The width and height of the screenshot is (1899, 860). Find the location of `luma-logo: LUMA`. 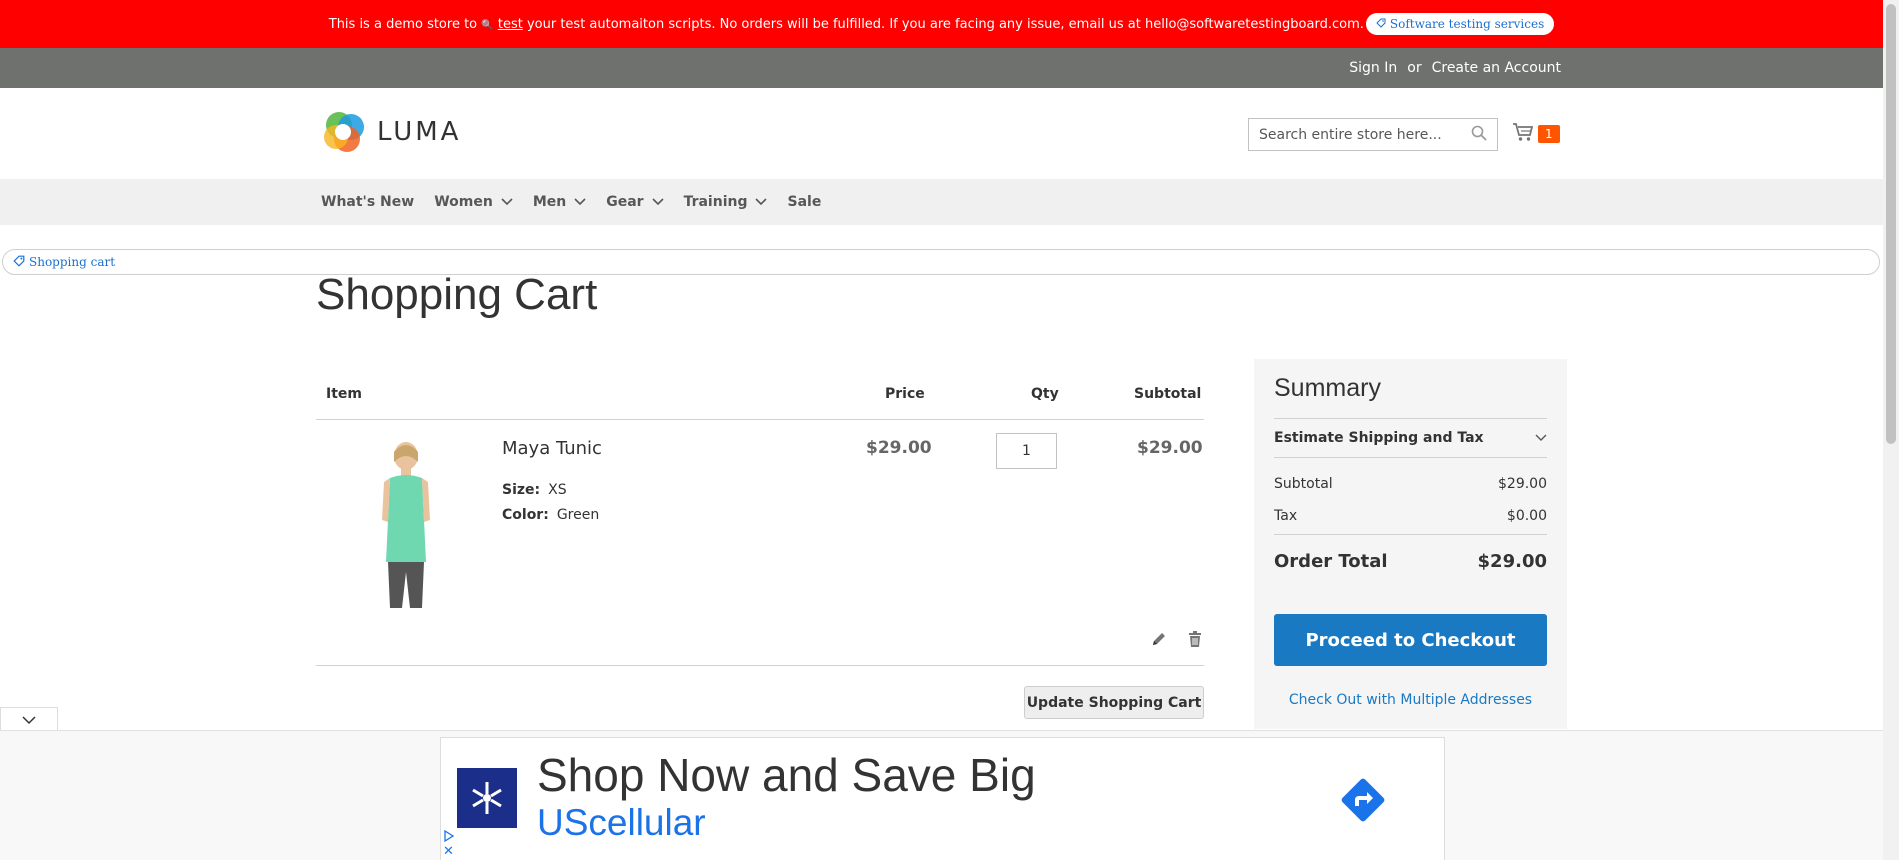

luma-logo: LUMA is located at coordinates (391, 132).